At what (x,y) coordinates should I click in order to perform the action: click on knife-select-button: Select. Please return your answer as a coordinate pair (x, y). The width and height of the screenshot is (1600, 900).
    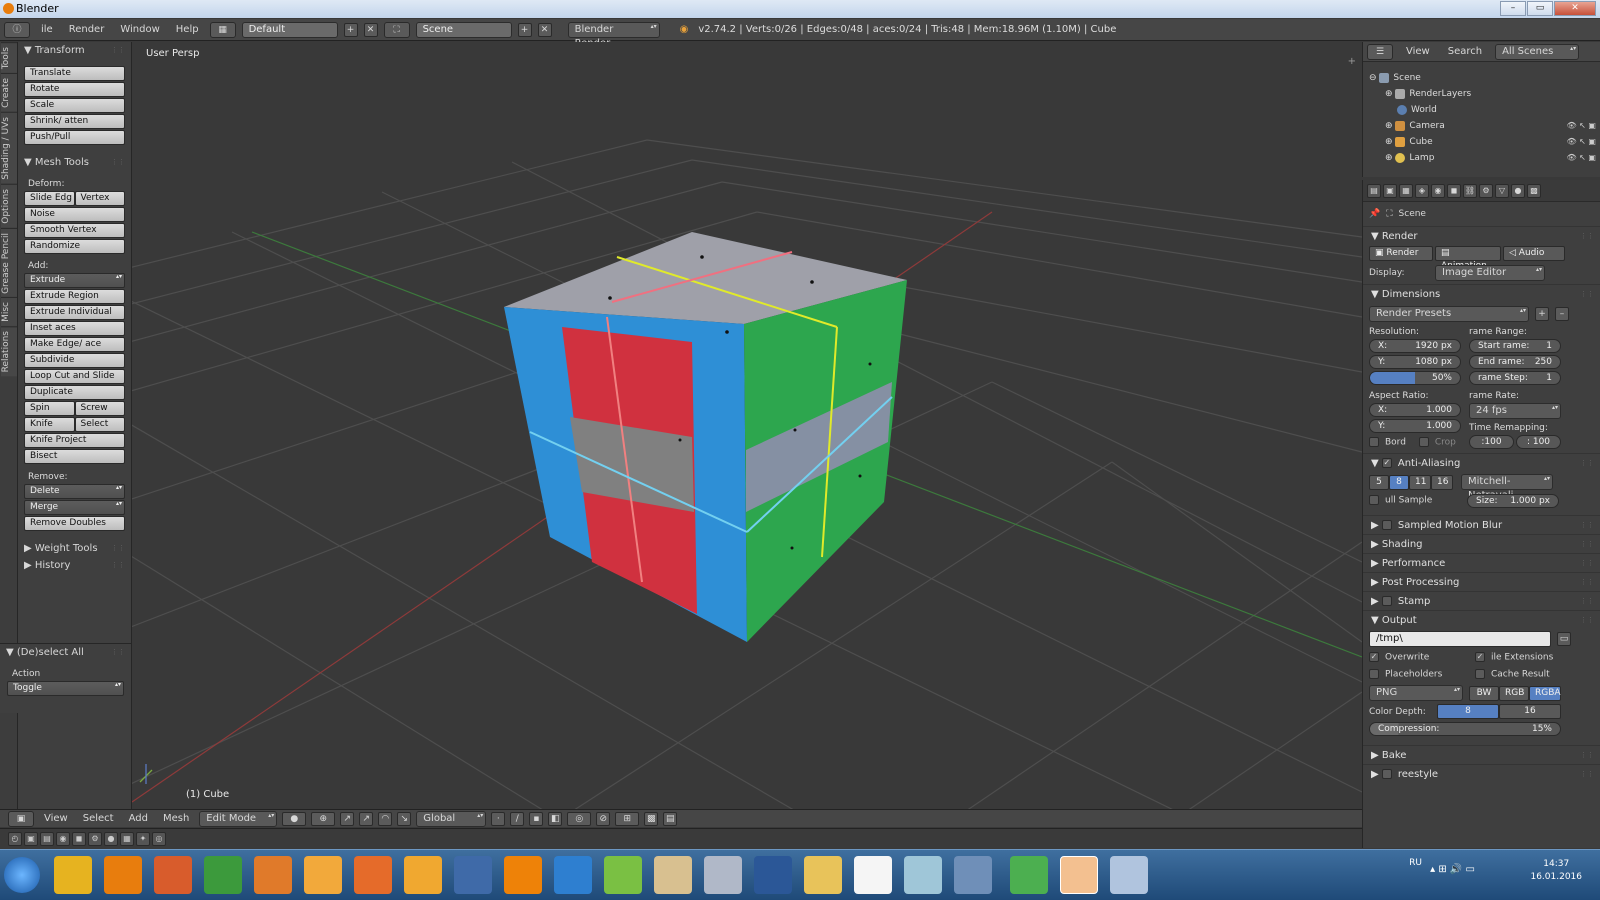
    Looking at the image, I should click on (99, 424).